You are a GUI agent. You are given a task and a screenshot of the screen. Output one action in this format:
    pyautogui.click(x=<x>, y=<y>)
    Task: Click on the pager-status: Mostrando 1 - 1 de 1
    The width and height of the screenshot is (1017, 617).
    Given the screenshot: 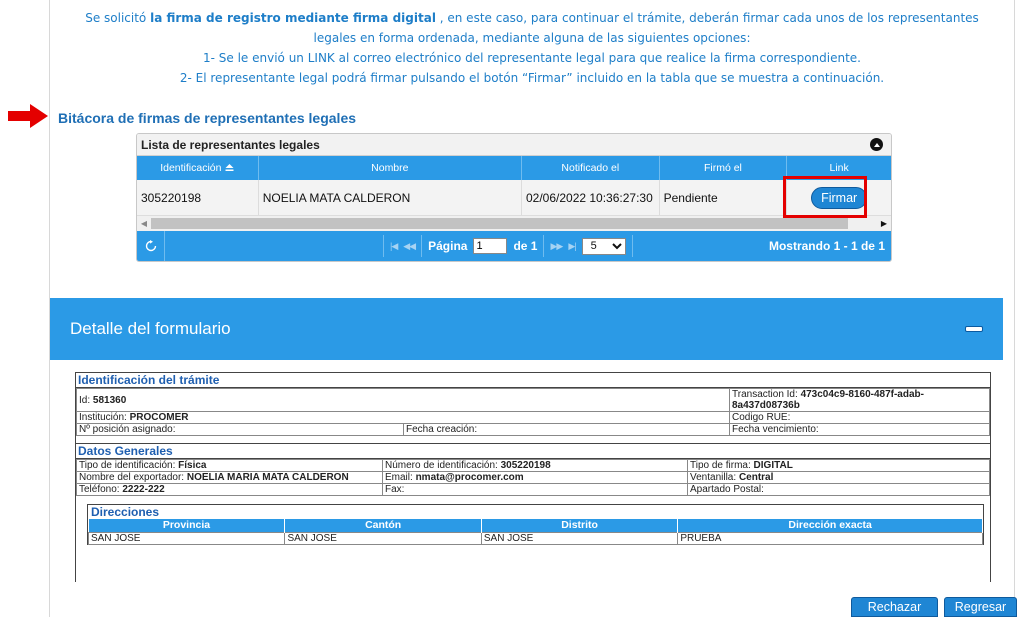 What is the action you would take?
    pyautogui.click(x=826, y=246)
    